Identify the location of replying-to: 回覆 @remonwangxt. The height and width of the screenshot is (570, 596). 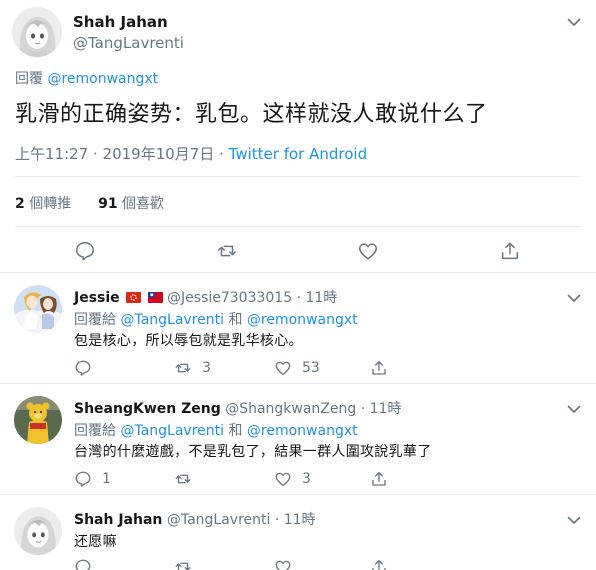
(86, 78).